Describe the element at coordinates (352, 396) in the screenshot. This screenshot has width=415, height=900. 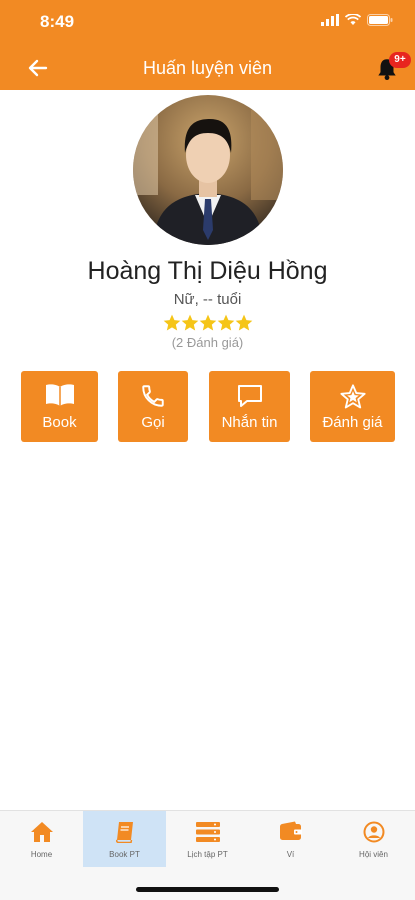
I see `star-rate-icon` at that location.